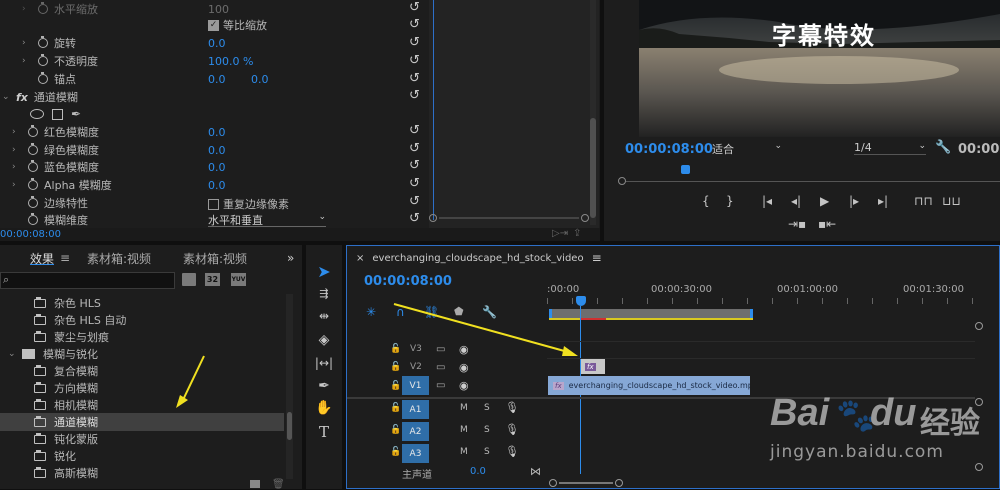 This screenshot has height=490, width=1000. I want to click on list-item: 高斯模糊, so click(66, 471).